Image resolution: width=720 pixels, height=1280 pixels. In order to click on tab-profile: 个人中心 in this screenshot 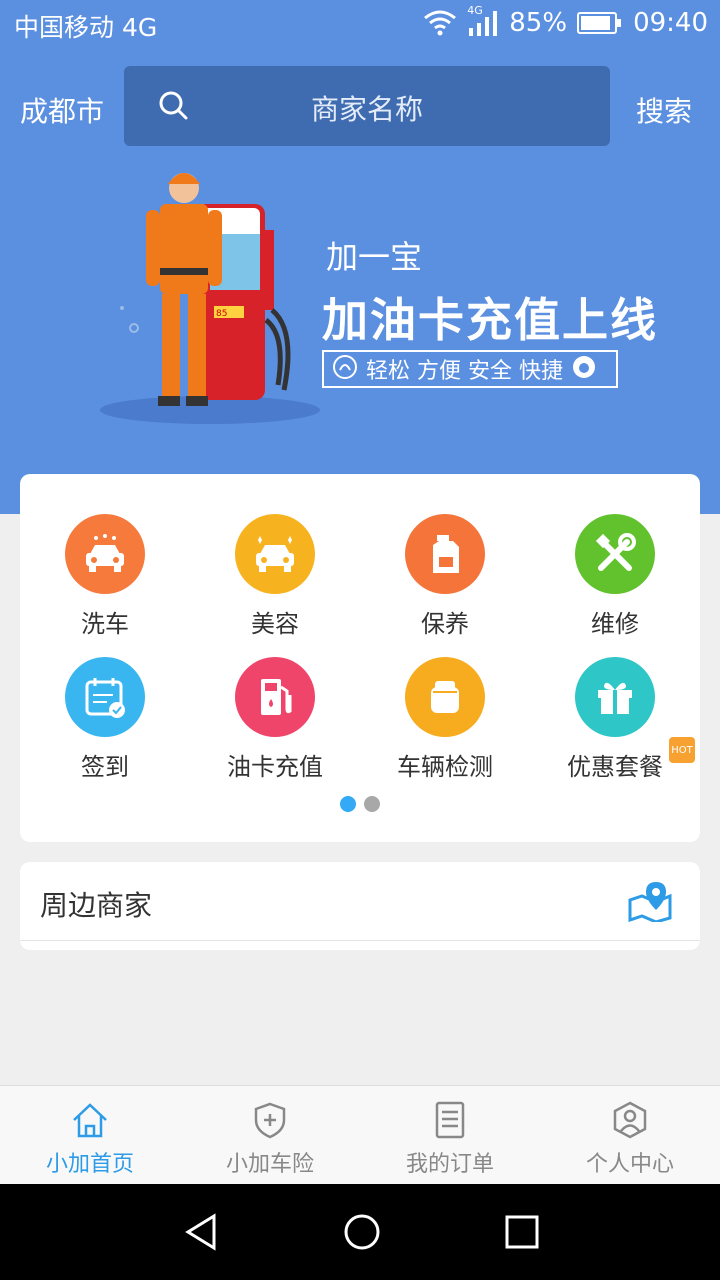, I will do `click(630, 1135)`.